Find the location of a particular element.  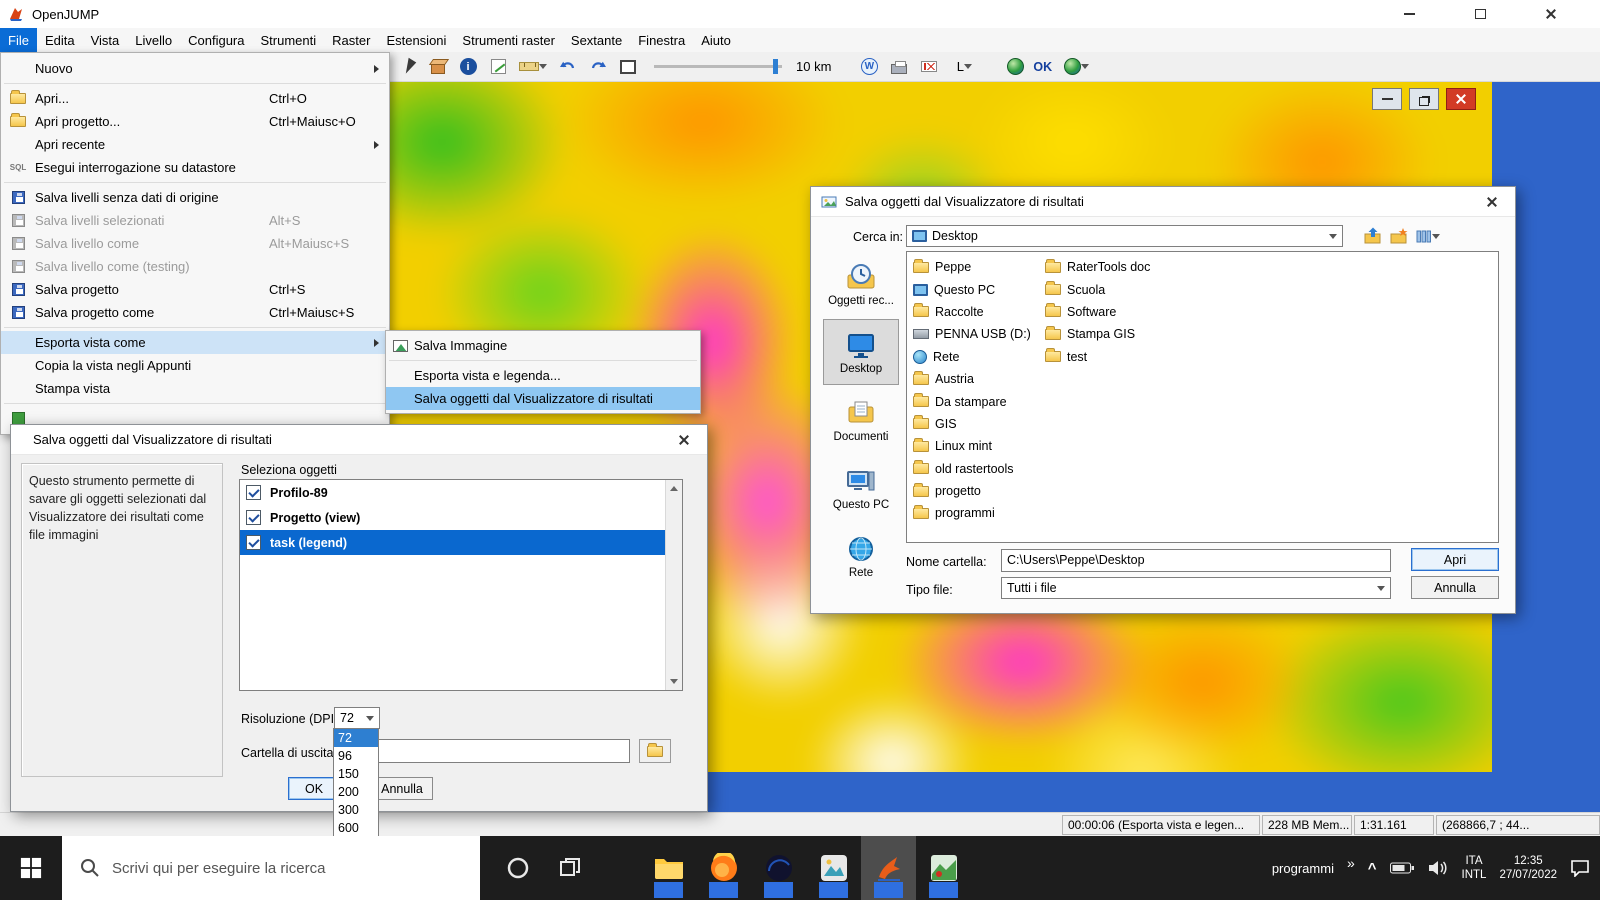

tray-overflow-icon: » is located at coordinates (1351, 863).